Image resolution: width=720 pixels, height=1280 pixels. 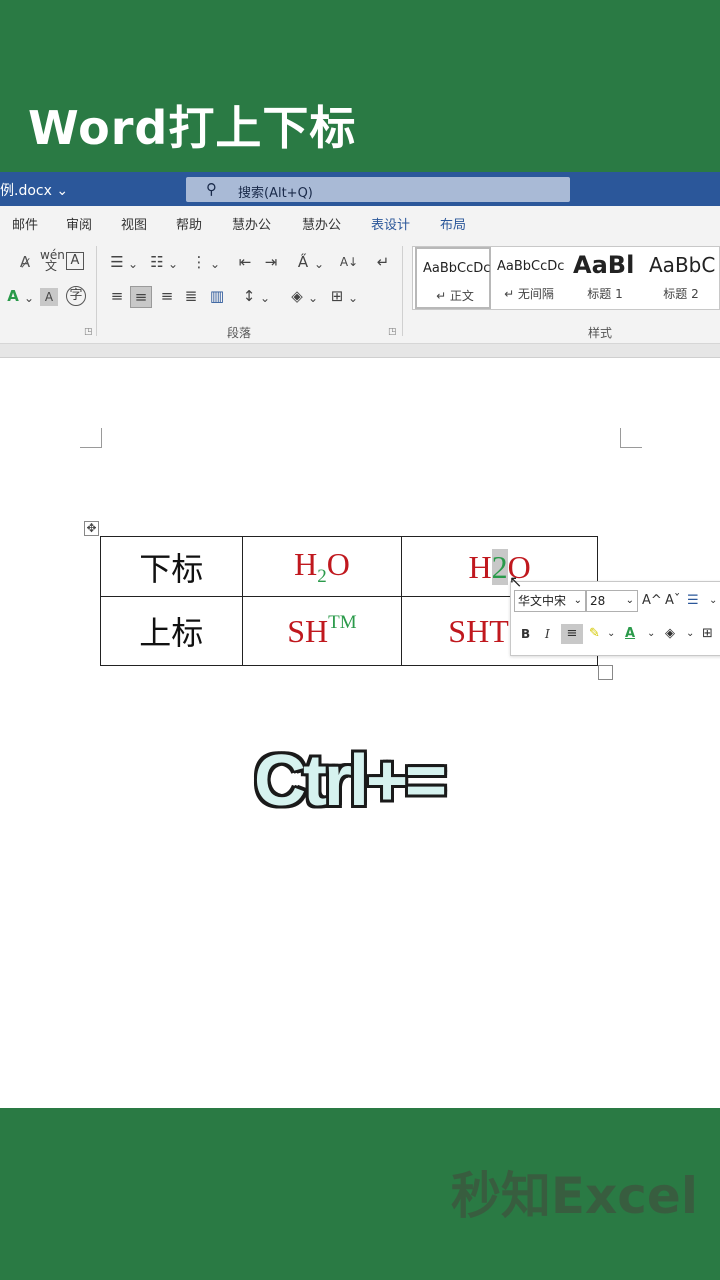 I want to click on multilevel-dropdown-icon: ⌄, so click(x=215, y=264).